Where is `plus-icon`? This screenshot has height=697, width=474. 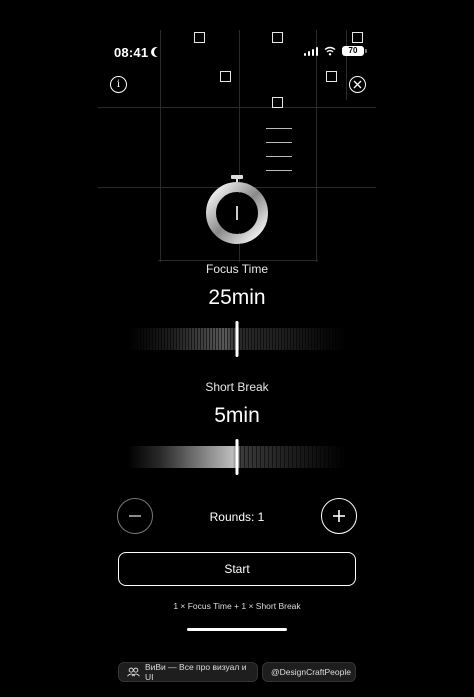 plus-icon is located at coordinates (339, 516).